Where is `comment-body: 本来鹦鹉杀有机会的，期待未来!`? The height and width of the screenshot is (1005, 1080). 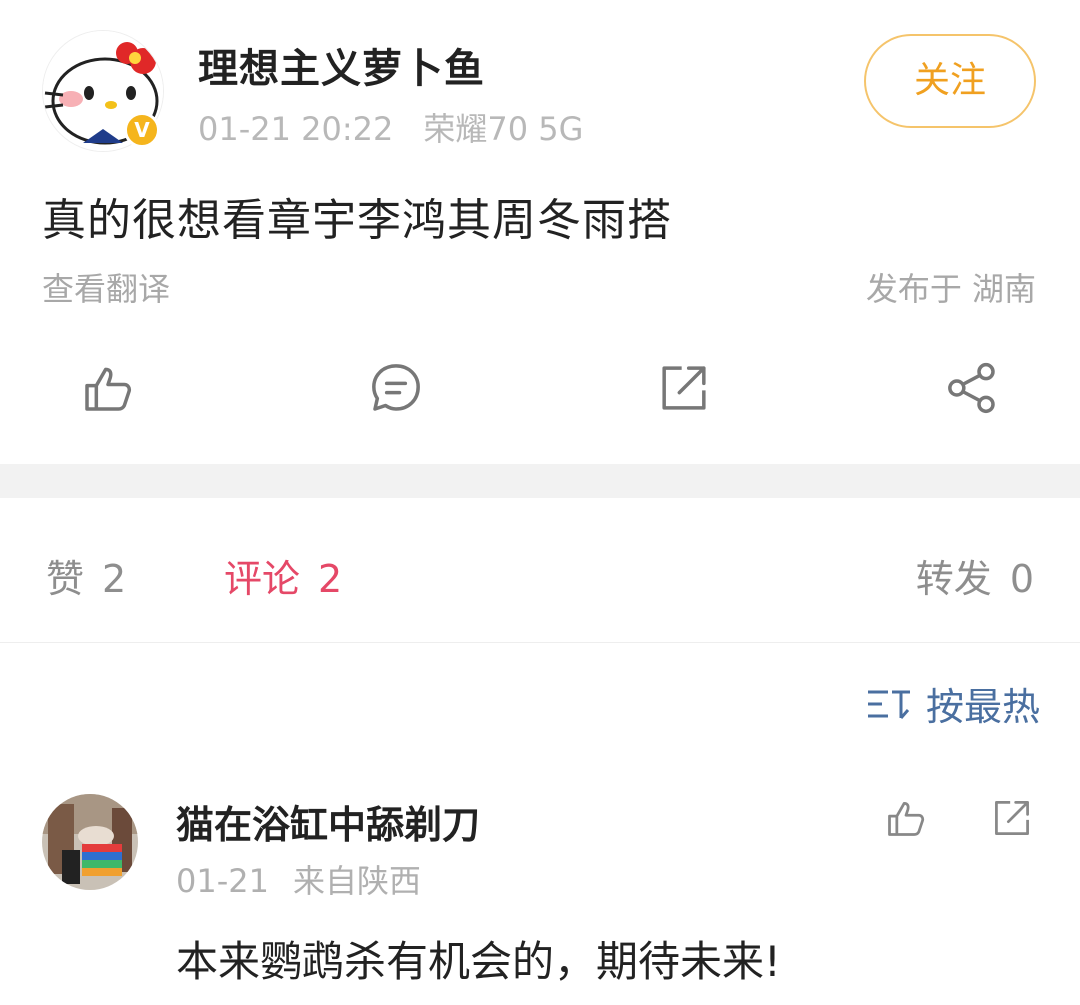
comment-body: 本来鹦鹉杀有机会的，期待未来! is located at coordinates (478, 961).